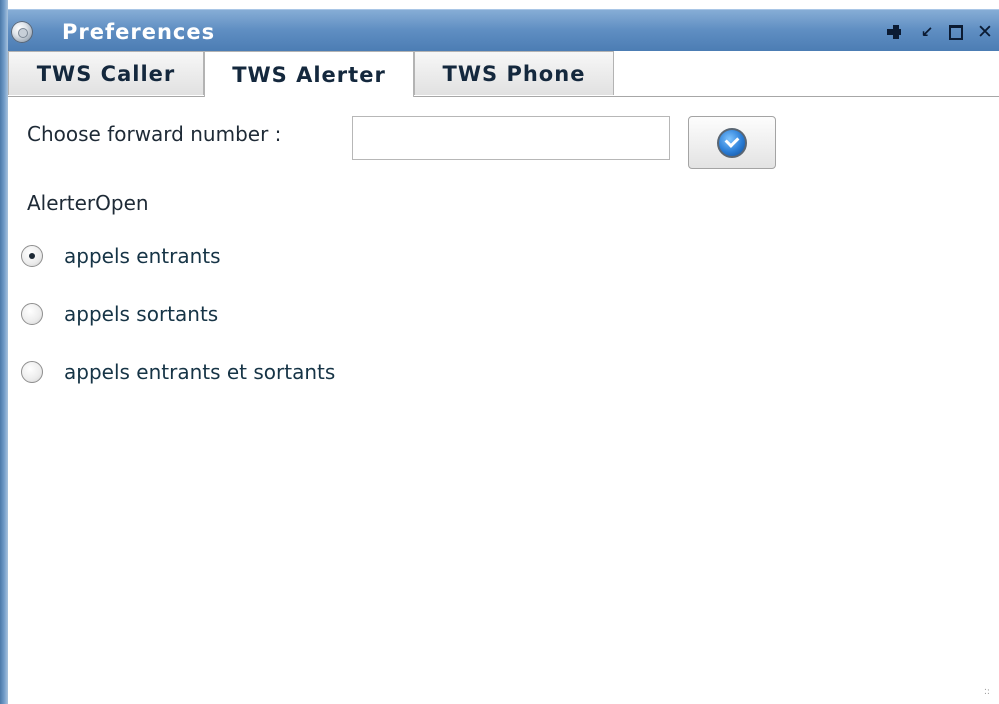 This screenshot has height=704, width=999. Describe the element at coordinates (4, 352) in the screenshot. I see `window-left-border` at that location.